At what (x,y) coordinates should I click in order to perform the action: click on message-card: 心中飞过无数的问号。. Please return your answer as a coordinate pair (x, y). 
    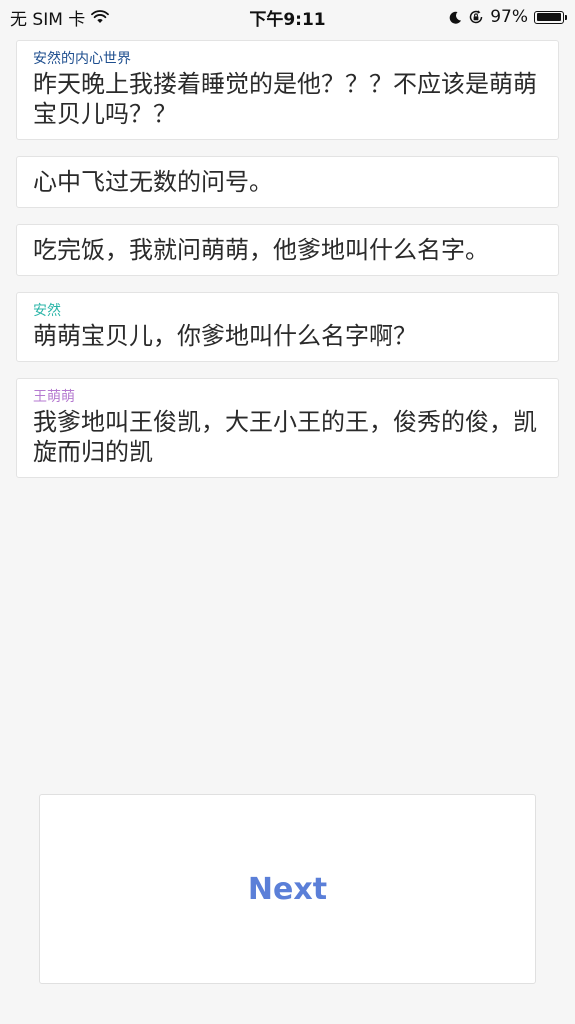
    Looking at the image, I should click on (287, 182).